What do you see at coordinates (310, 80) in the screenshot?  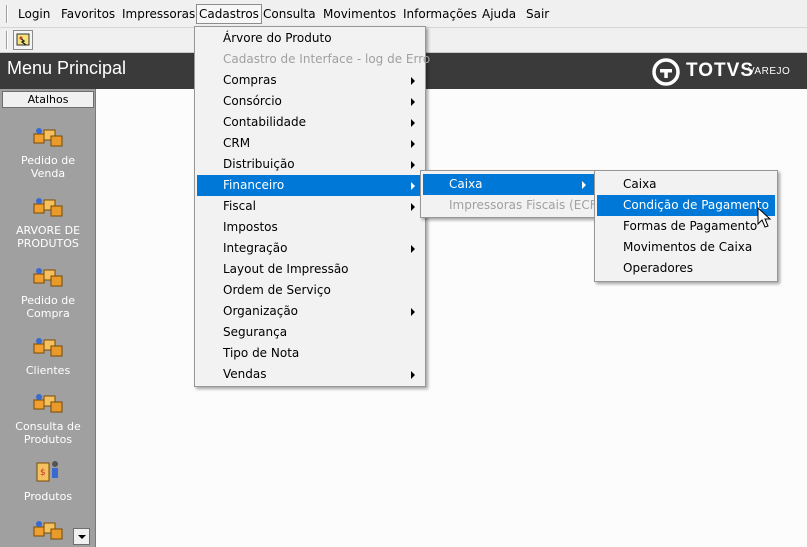 I see `menu-item-compras: Compras` at bounding box center [310, 80].